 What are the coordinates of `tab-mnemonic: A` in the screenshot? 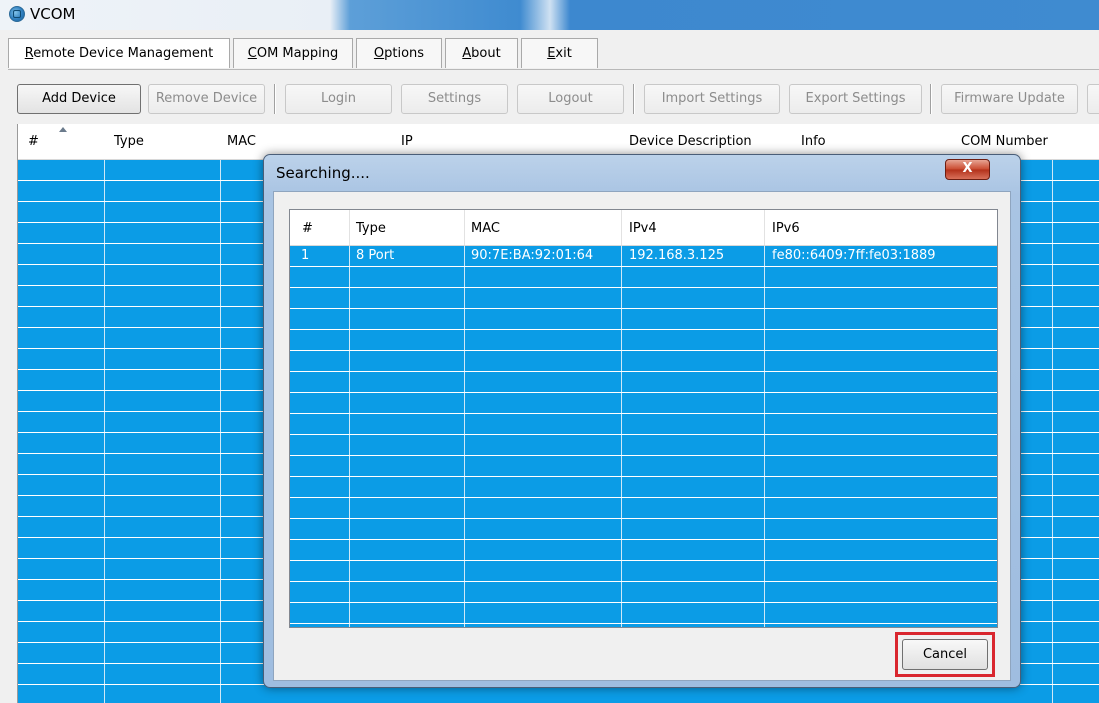 It's located at (467, 53).